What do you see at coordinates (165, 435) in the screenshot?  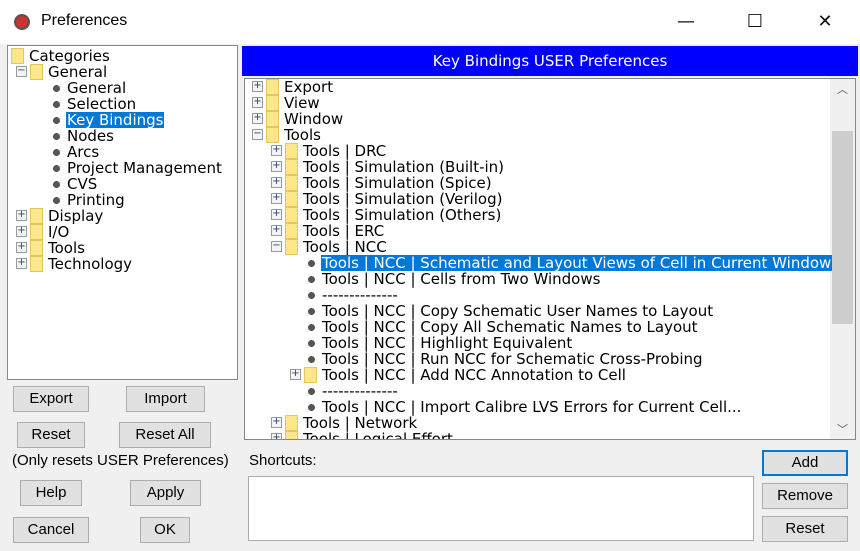 I see `reset-all-button: Reset All` at bounding box center [165, 435].